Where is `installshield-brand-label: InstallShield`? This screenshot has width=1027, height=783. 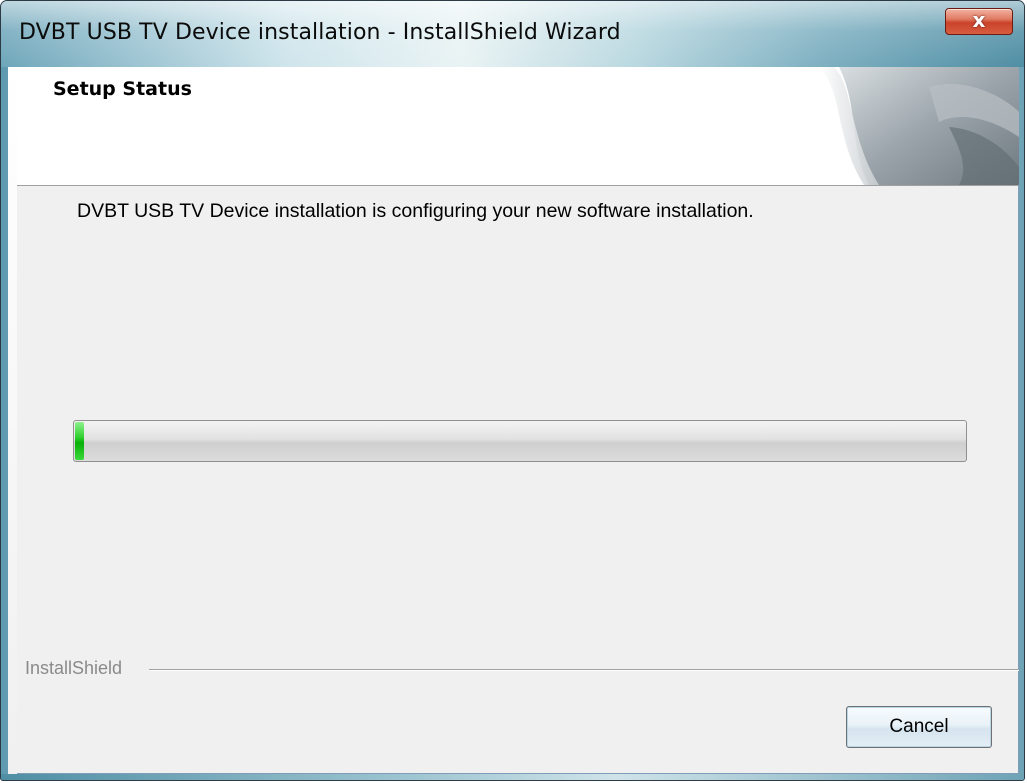
installshield-brand-label: InstallShield is located at coordinates (74, 668).